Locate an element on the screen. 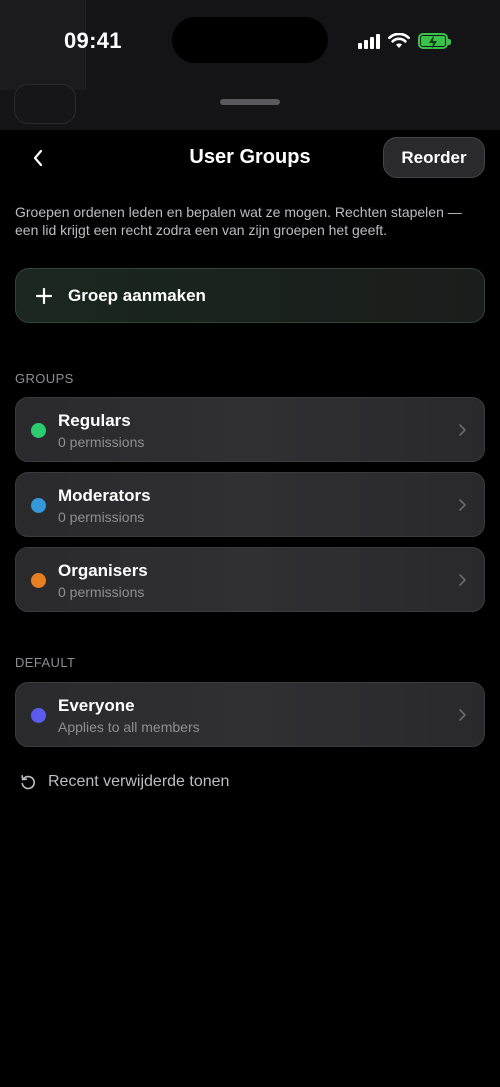 This screenshot has width=500, height=1087. groups-section-label: GROUPS is located at coordinates (44, 378).